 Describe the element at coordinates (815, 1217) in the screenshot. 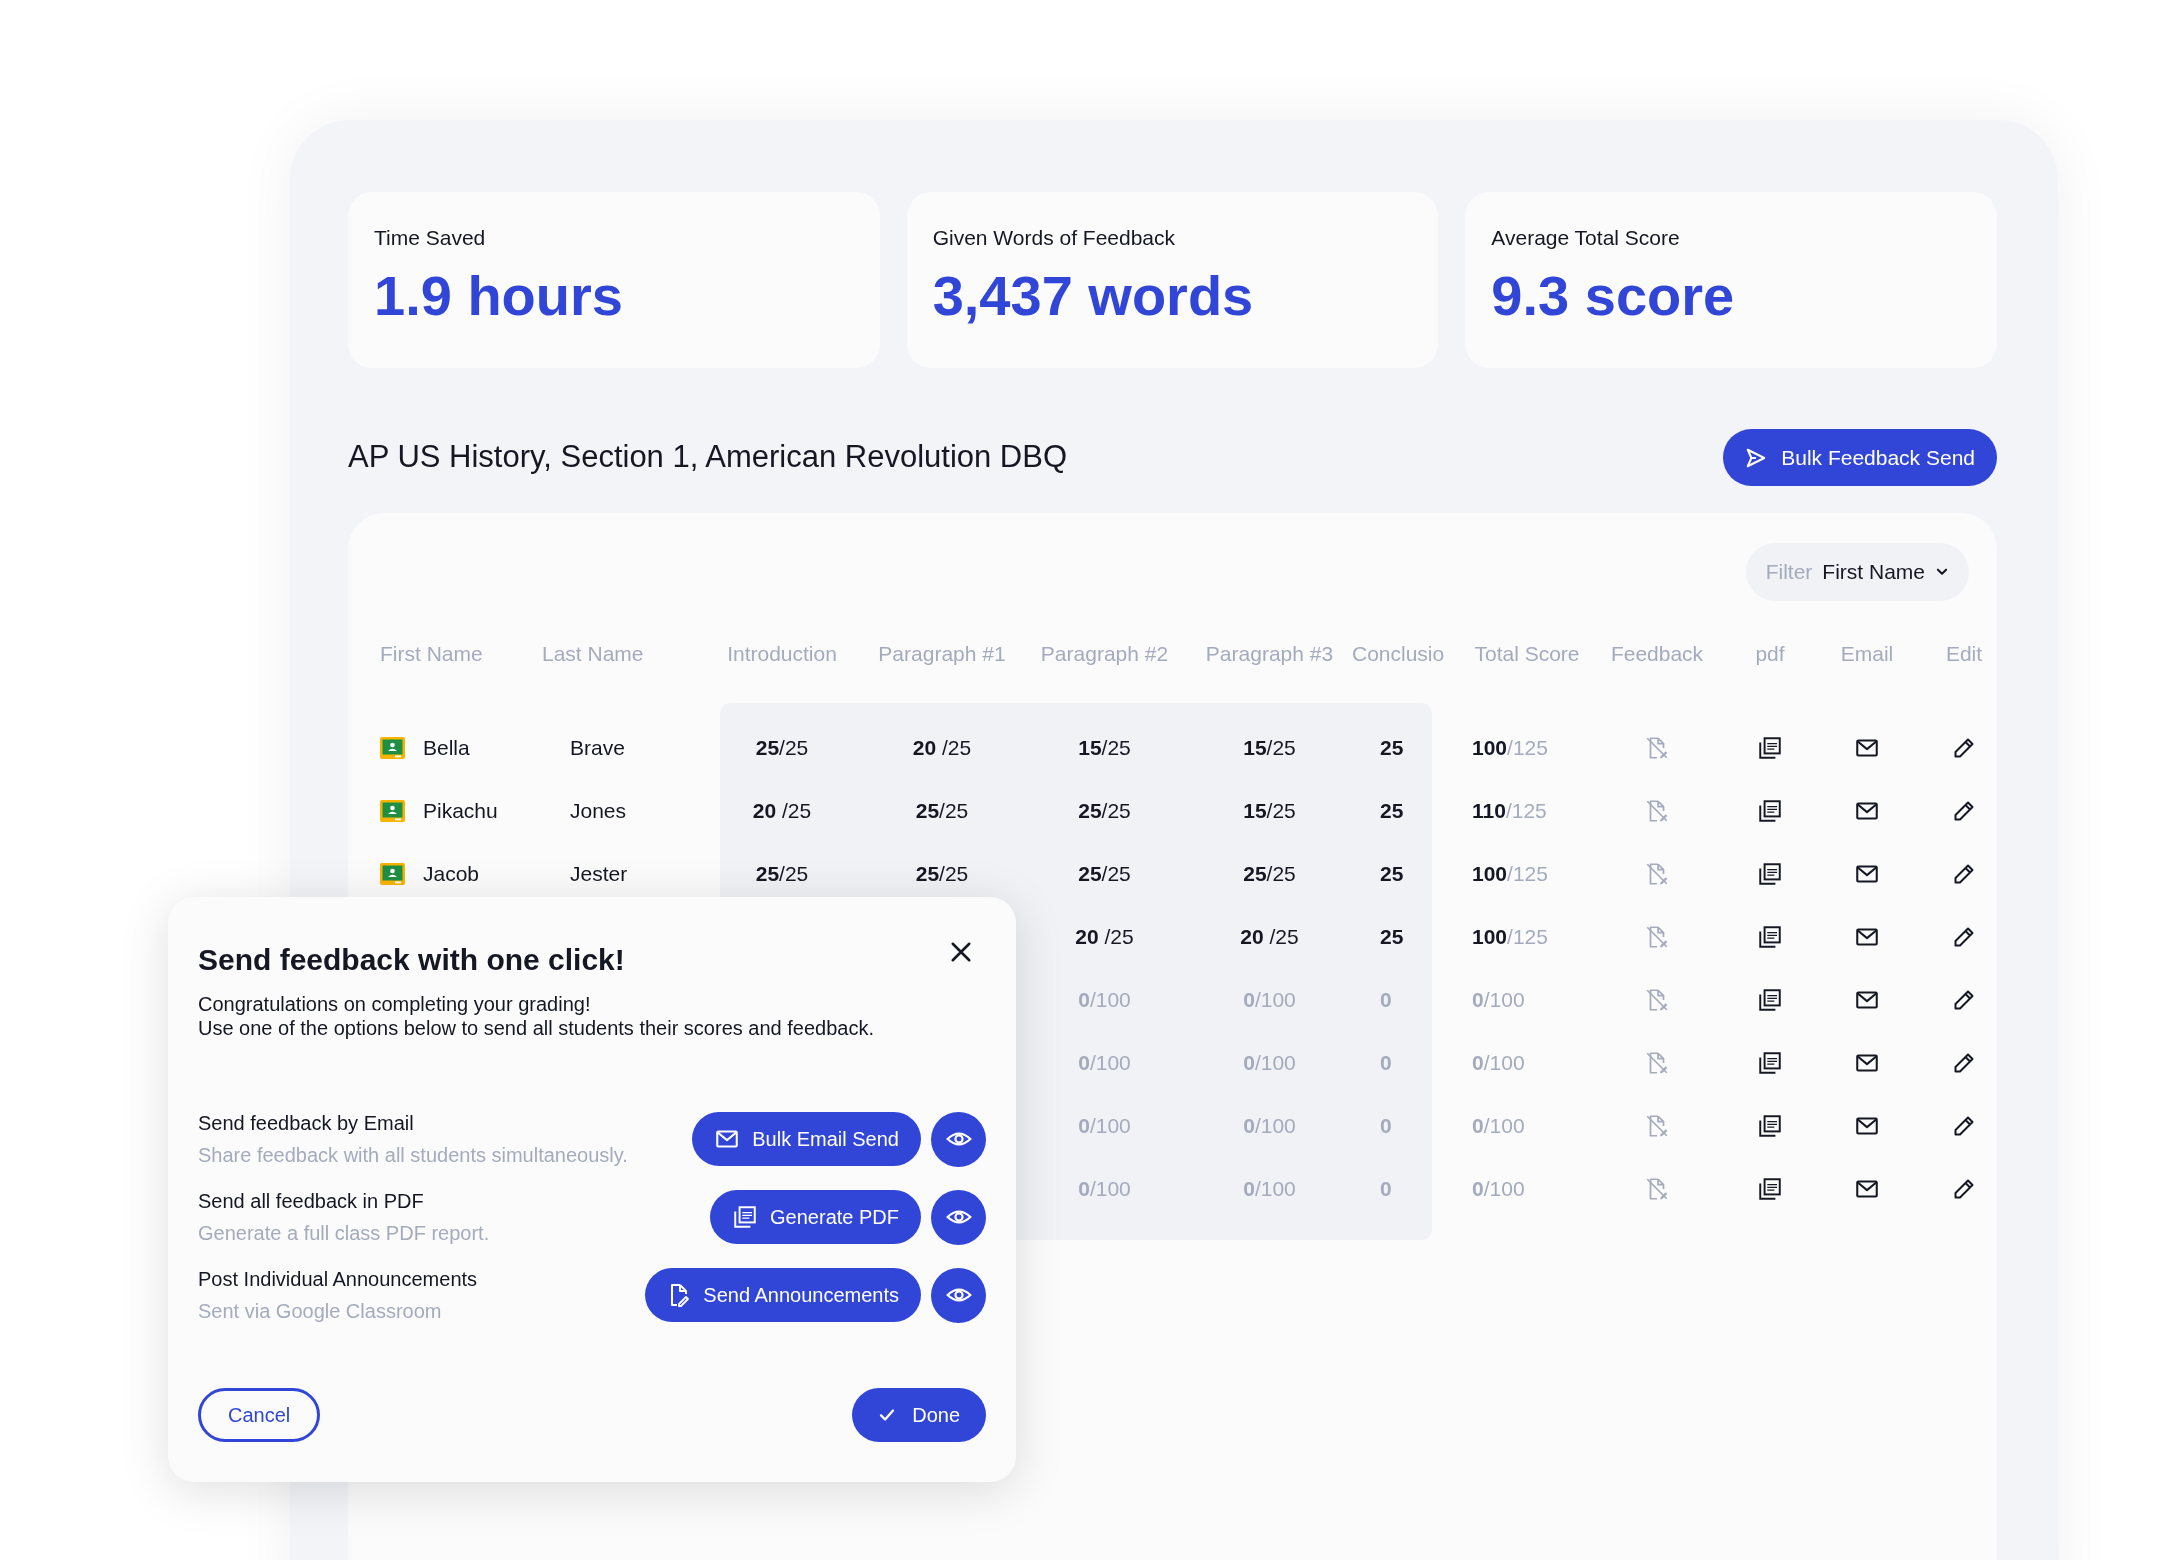

I see `option-button: Generate PDF` at that location.